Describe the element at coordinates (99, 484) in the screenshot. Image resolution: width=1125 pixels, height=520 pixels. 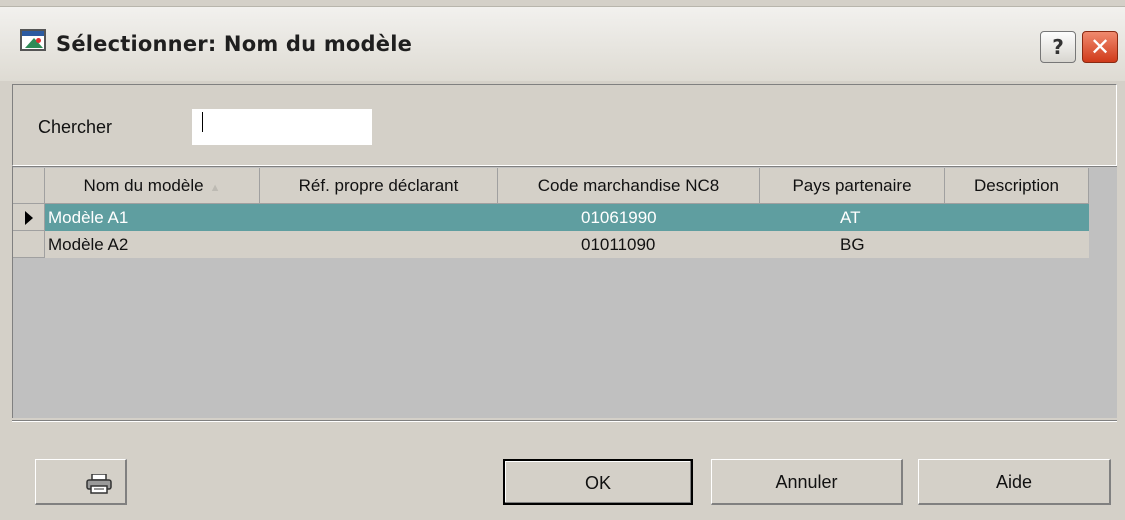
I see `printer-icon` at that location.